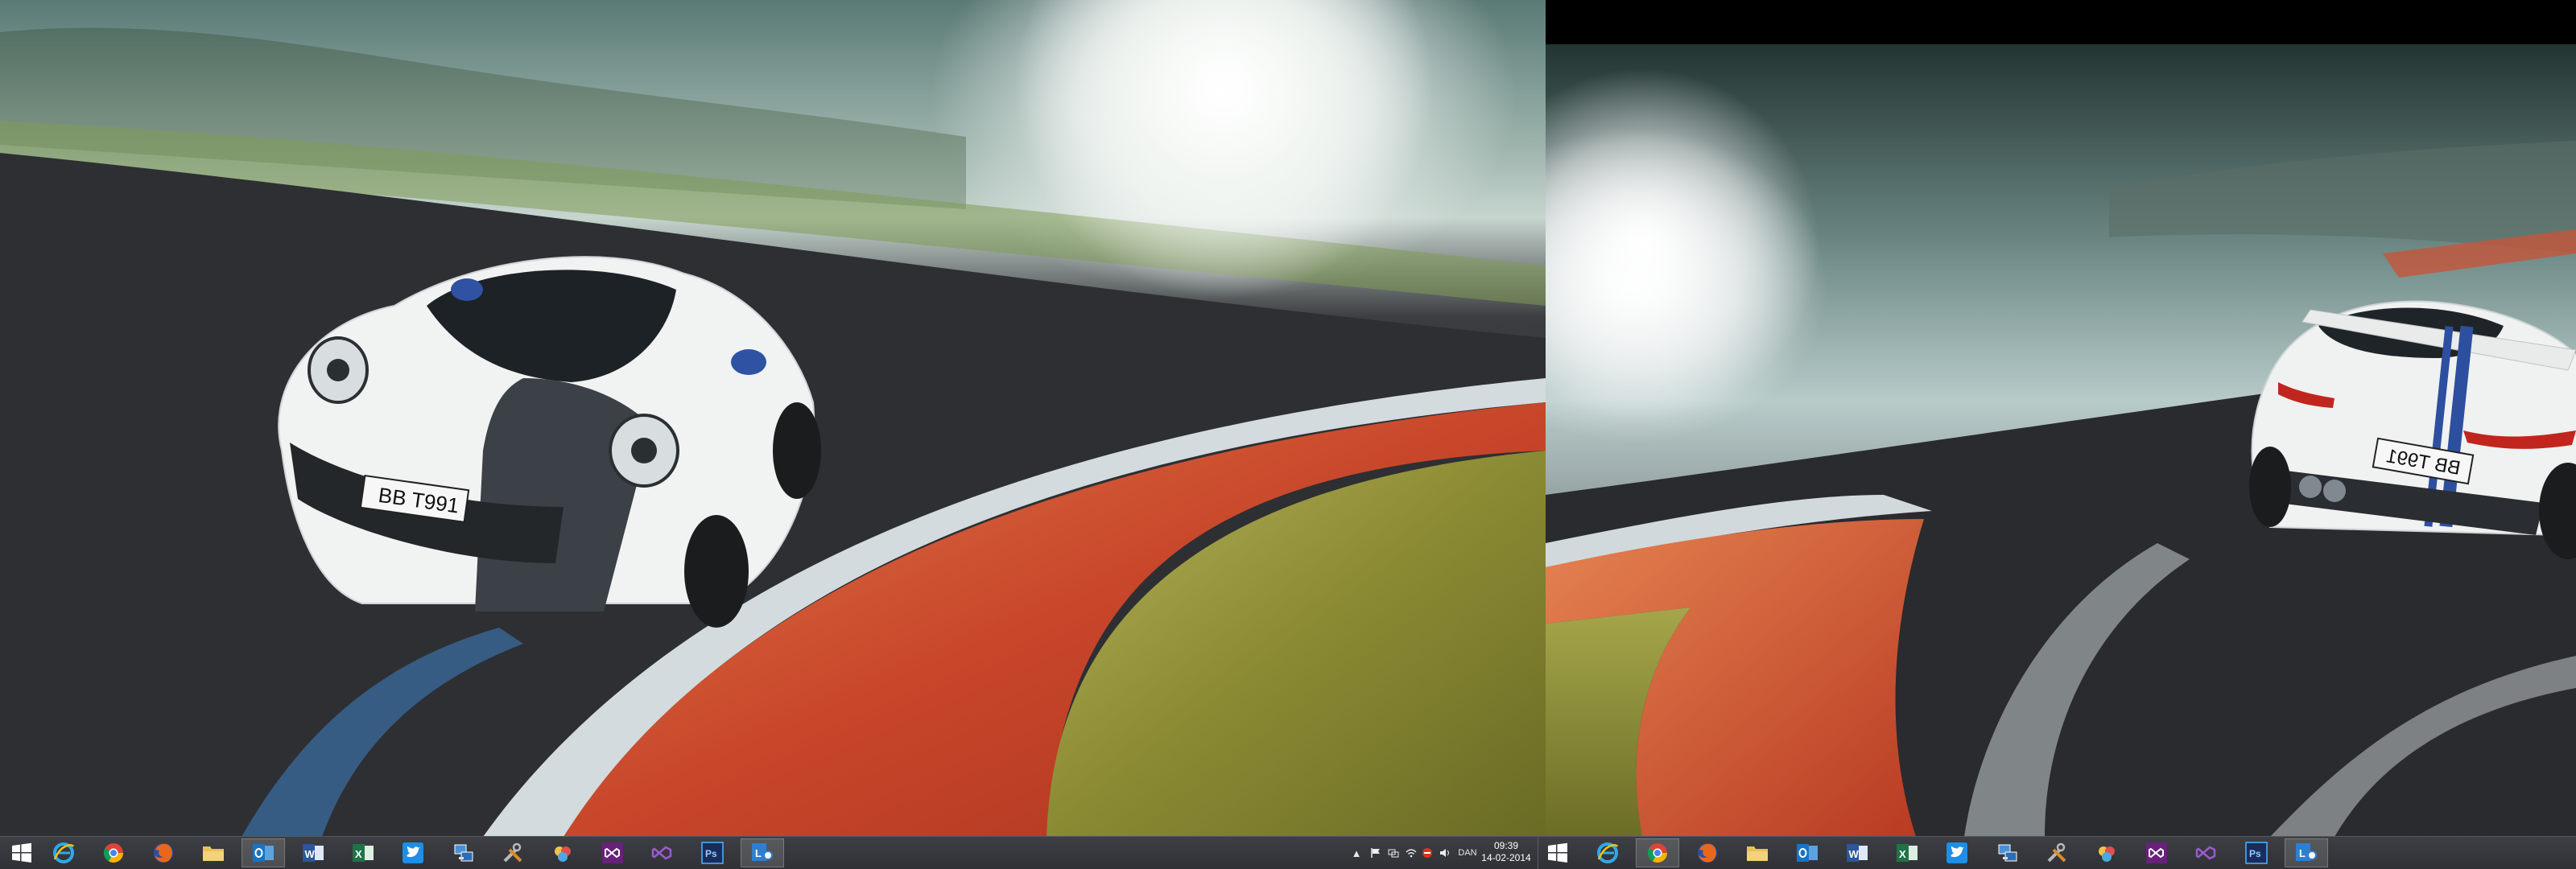  I want to click on taskbar-right-word: W, so click(1857, 852).